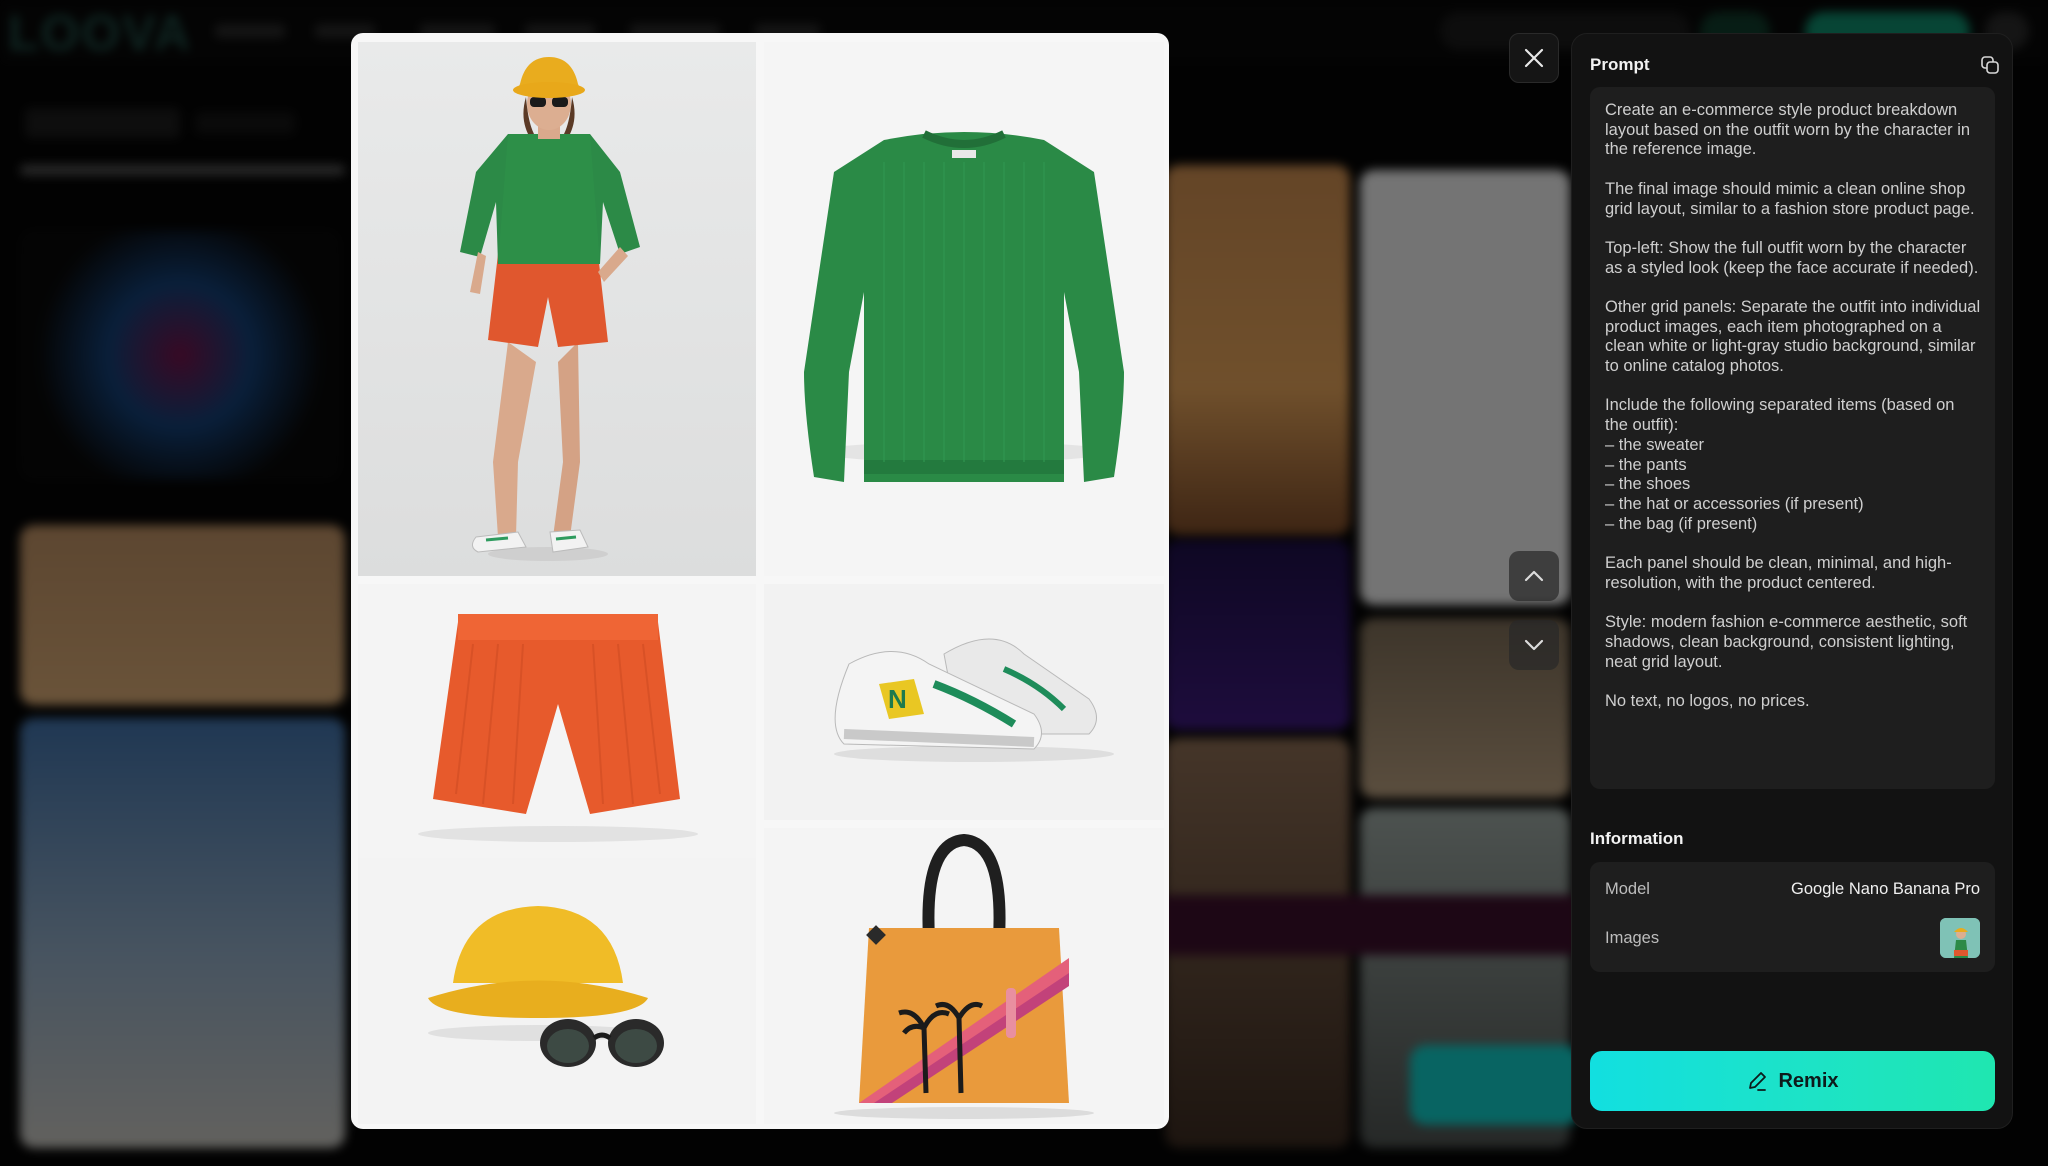 Image resolution: width=2048 pixels, height=1166 pixels. I want to click on close-icon, so click(1534, 58).